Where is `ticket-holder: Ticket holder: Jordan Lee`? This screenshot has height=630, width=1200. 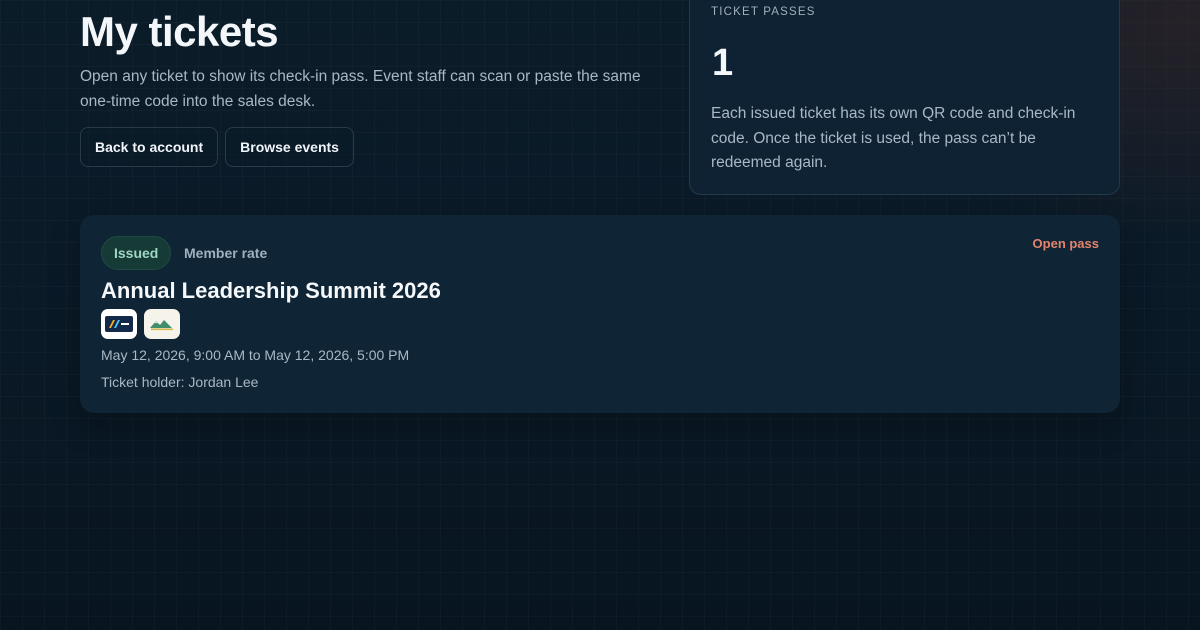
ticket-holder: Ticket holder: Jordan Lee is located at coordinates (180, 382).